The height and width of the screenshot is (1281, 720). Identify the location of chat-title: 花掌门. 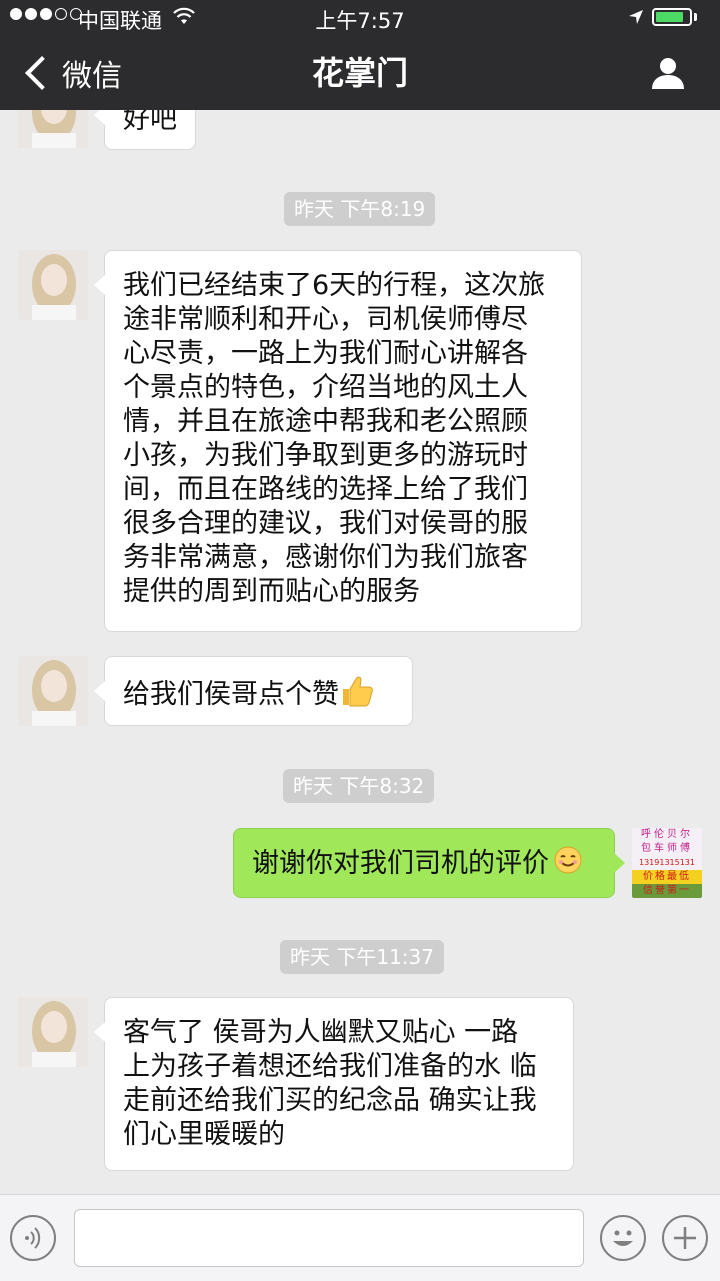
(359, 73).